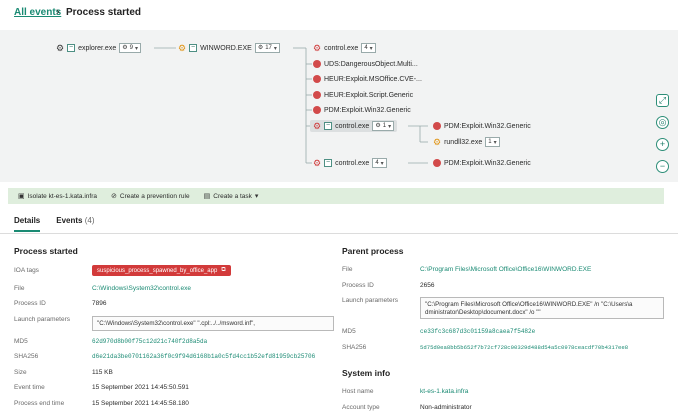 This screenshot has height=418, width=678. Describe the element at coordinates (114, 196) in the screenshot. I see `prevention-icon: ⊘` at that location.